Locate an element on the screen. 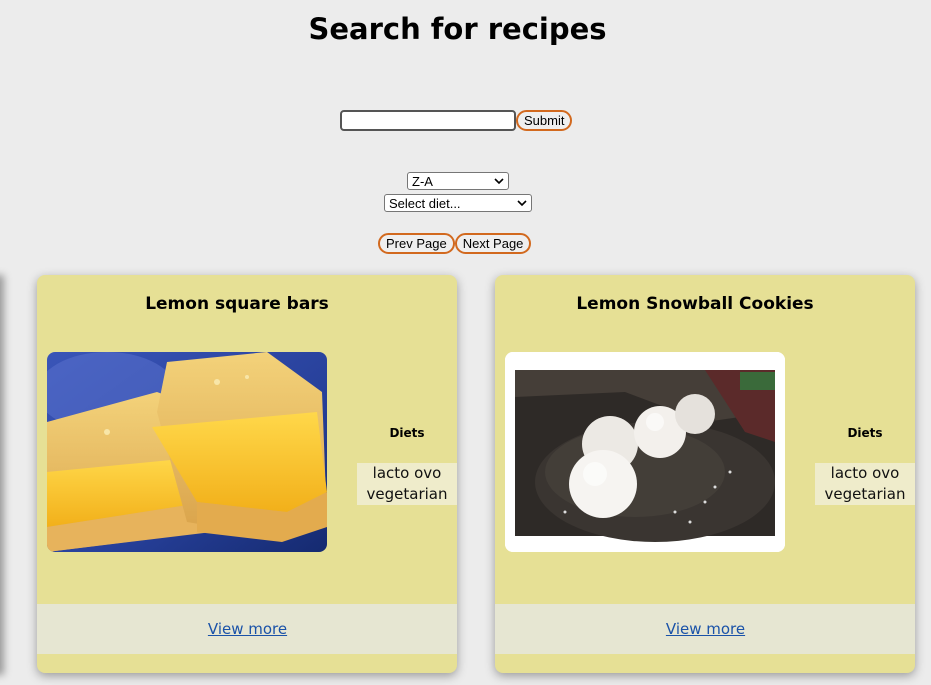 Image resolution: width=931 pixels, height=685 pixels. recipe-title: Lemon square bars is located at coordinates (237, 304).